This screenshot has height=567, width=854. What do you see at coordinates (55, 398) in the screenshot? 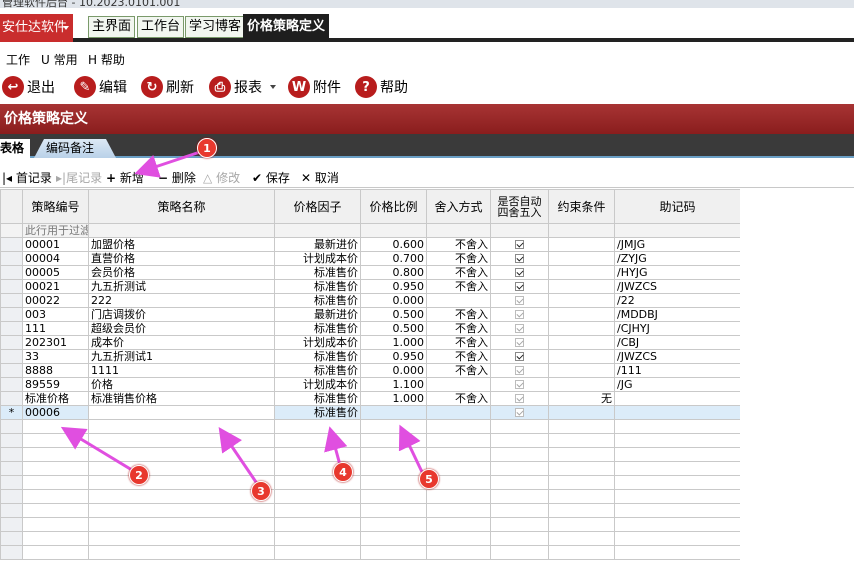
I see `cell-code: 标准价格` at bounding box center [55, 398].